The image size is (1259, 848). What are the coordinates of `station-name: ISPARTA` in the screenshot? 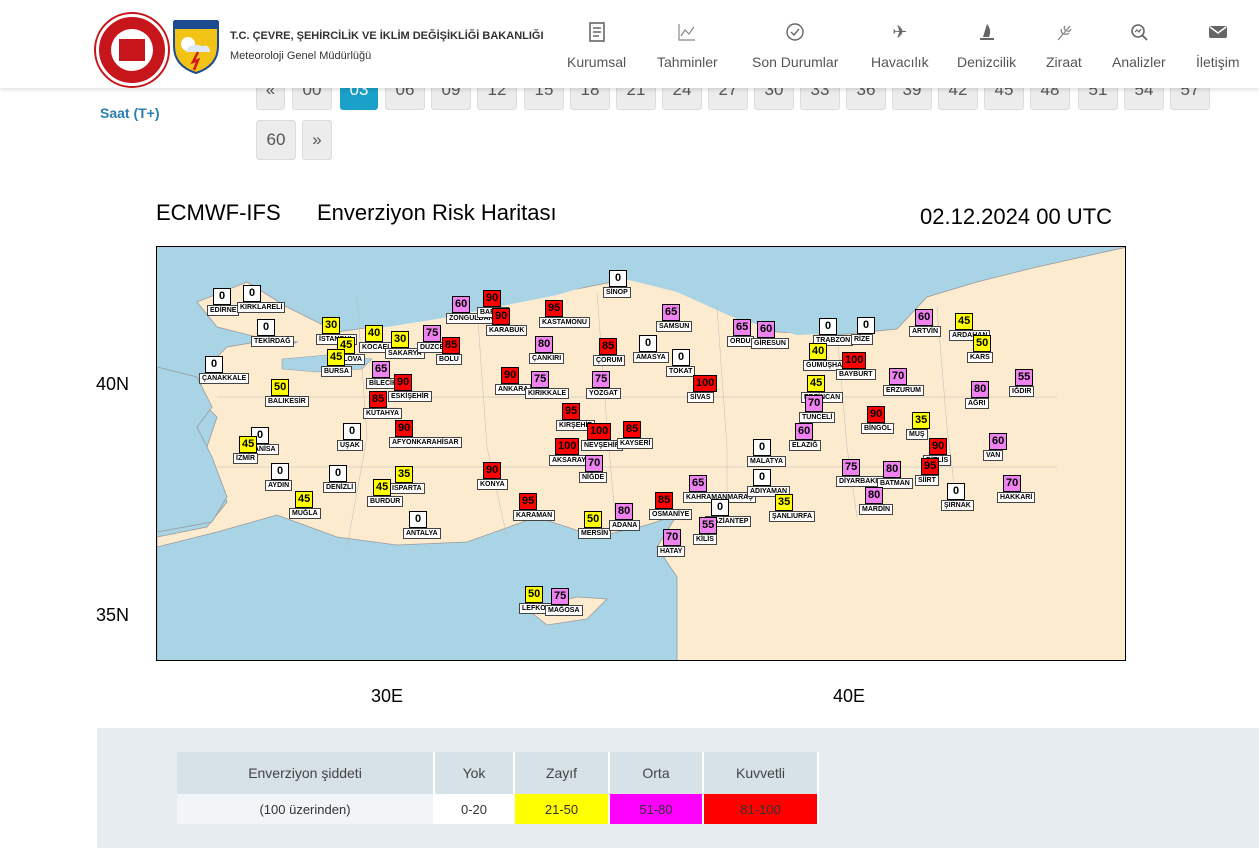 It's located at (407, 488).